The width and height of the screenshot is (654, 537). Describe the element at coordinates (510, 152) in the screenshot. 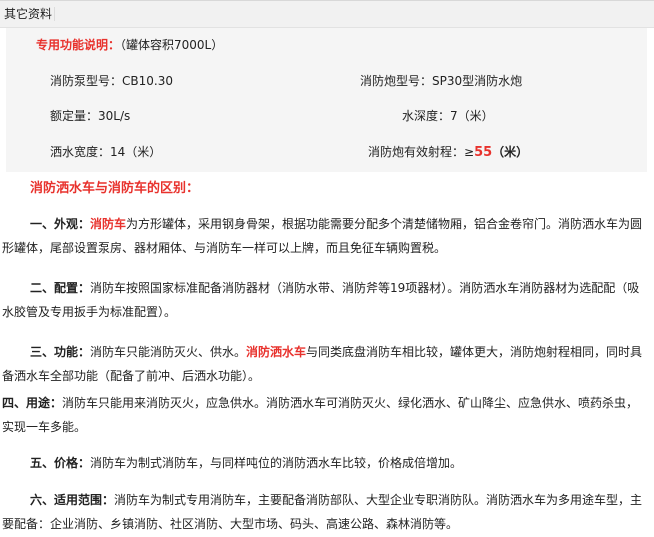

I see `spec-range-unit: （米）` at that location.